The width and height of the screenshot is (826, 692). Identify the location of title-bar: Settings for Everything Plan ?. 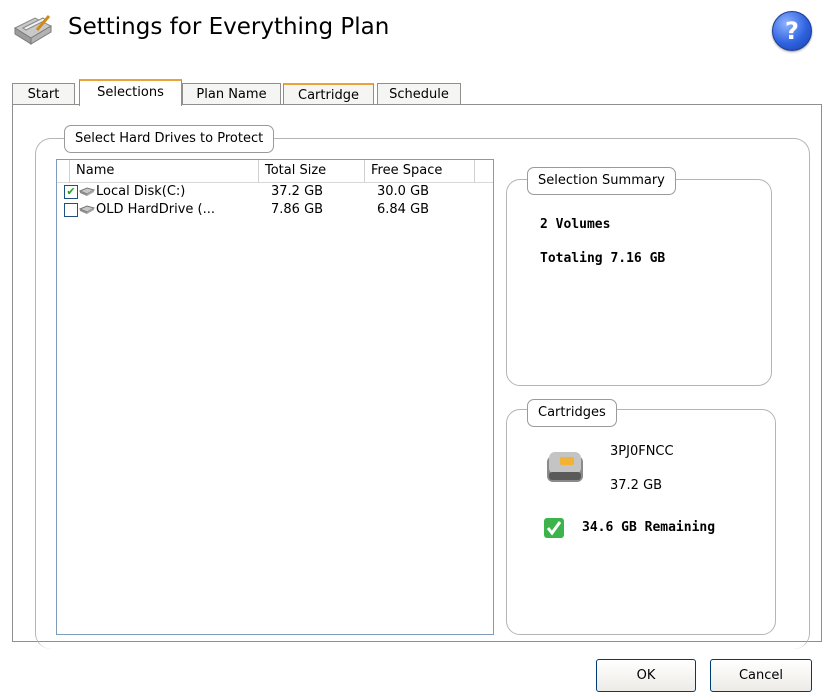
(413, 35).